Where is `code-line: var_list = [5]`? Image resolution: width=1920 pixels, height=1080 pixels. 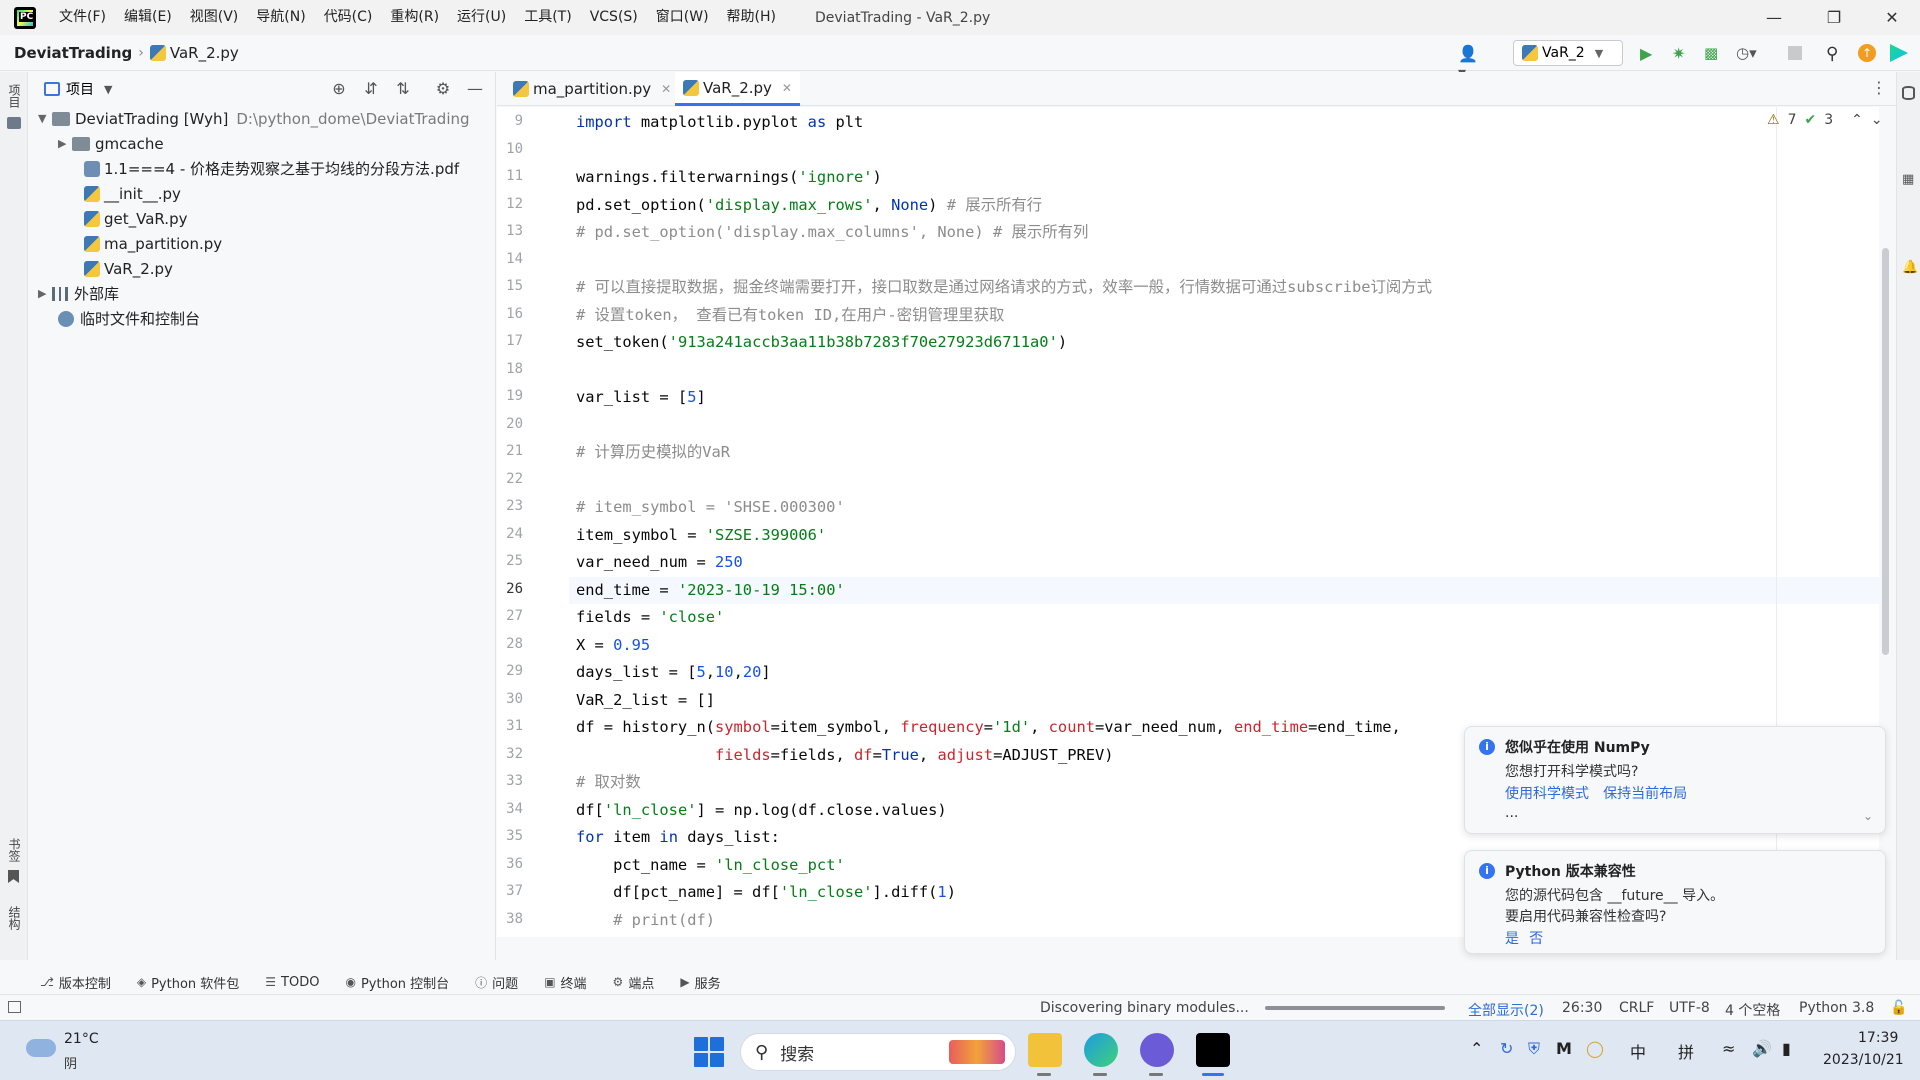
code-line: var_list = [5] is located at coordinates (641, 397).